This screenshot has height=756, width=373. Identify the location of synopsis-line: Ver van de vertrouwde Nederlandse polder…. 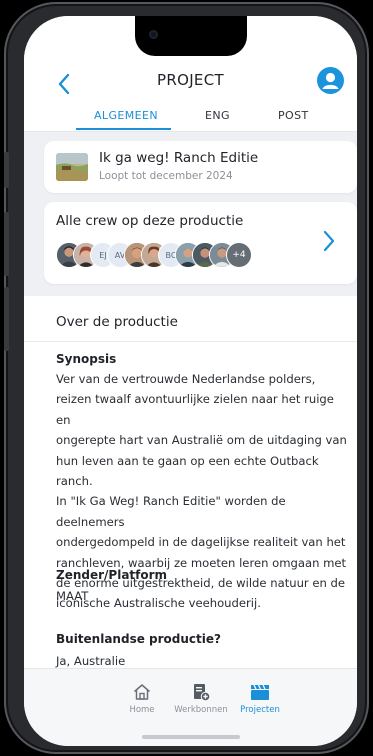
(186, 379).